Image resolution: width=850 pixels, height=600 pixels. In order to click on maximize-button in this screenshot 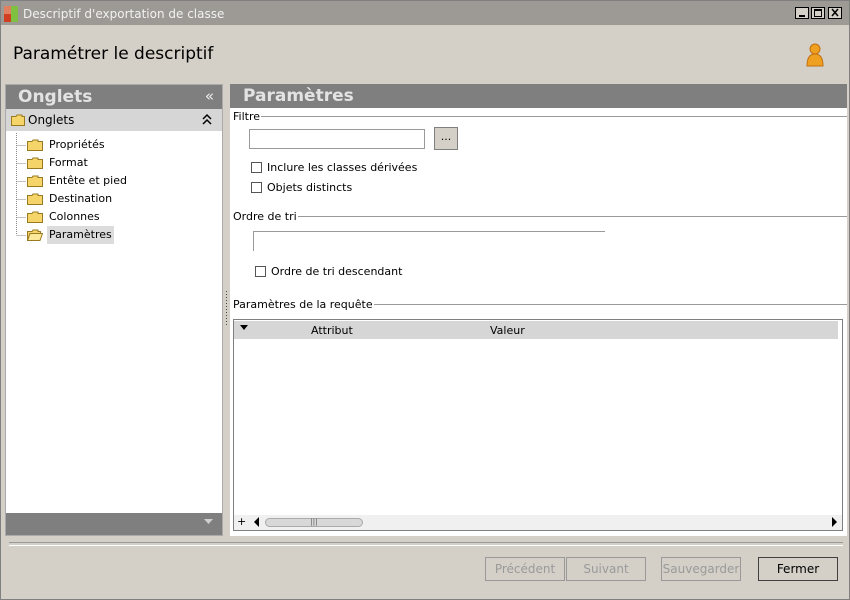, I will do `click(818, 13)`.